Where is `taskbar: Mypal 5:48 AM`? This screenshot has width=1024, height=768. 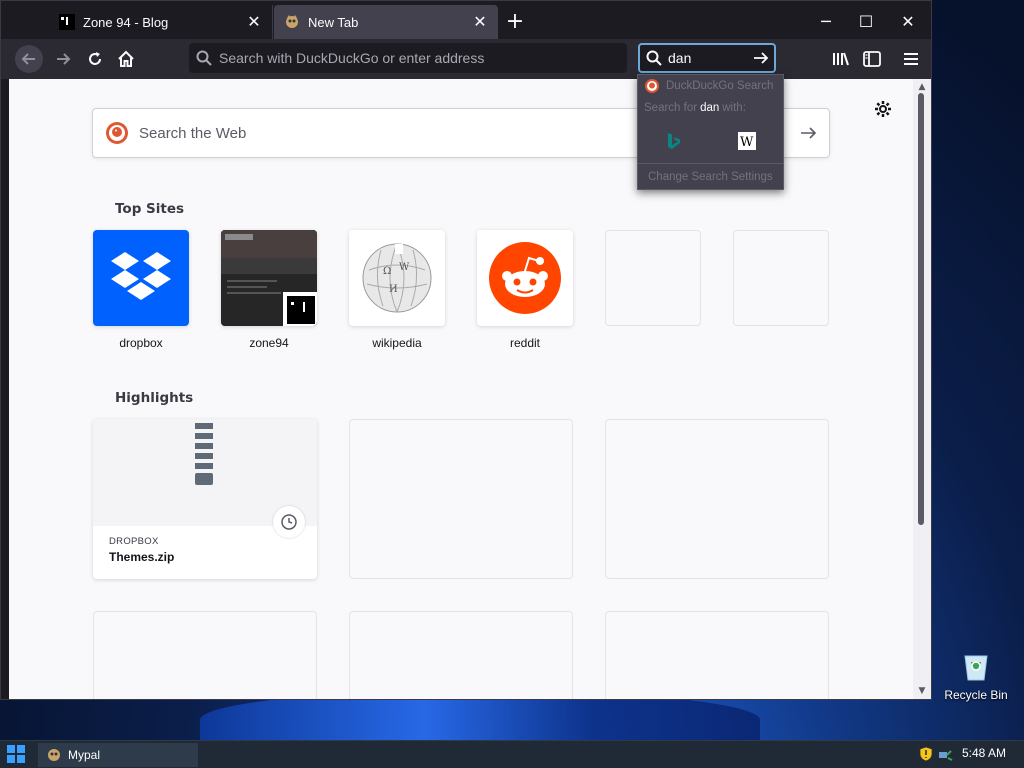 taskbar: Mypal 5:48 AM is located at coordinates (512, 754).